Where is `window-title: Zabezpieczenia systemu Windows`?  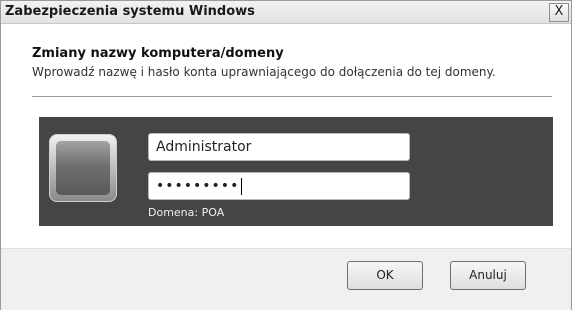 window-title: Zabezpieczenia systemu Windows is located at coordinates (130, 11).